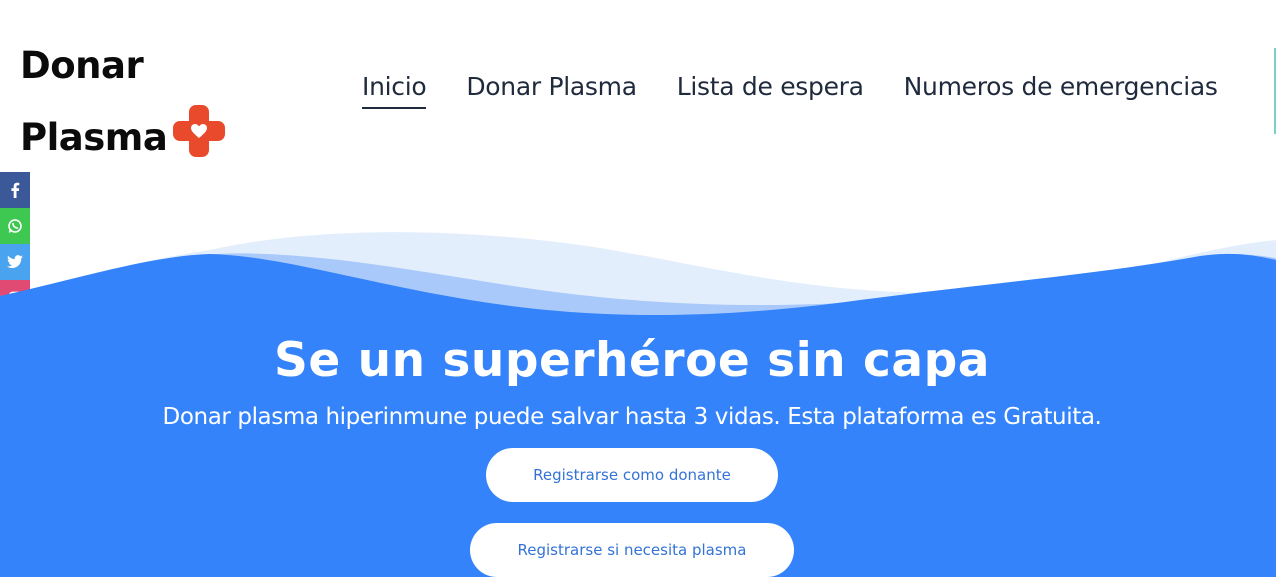 The height and width of the screenshot is (577, 1276). What do you see at coordinates (770, 90) in the screenshot?
I see `nav-lista-de-espera: Lista de espera` at bounding box center [770, 90].